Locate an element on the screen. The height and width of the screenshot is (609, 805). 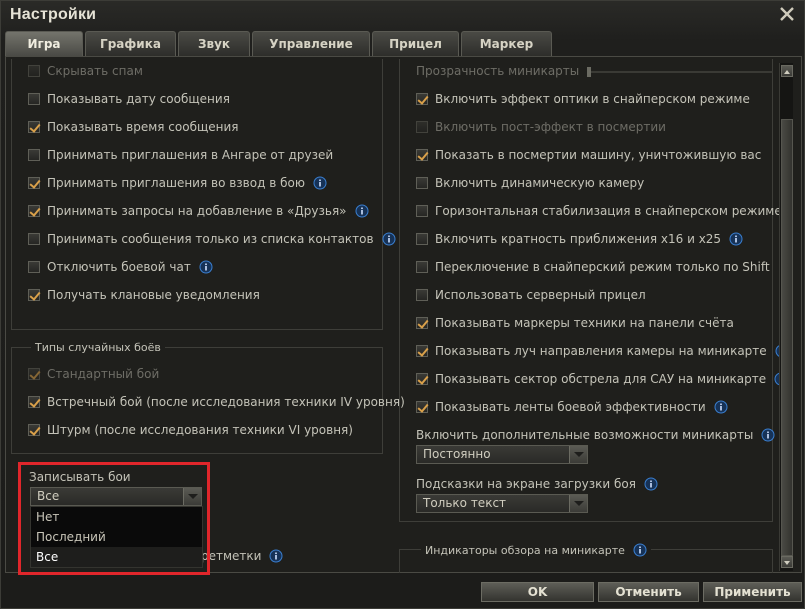
ok-button: OK is located at coordinates (537, 592).